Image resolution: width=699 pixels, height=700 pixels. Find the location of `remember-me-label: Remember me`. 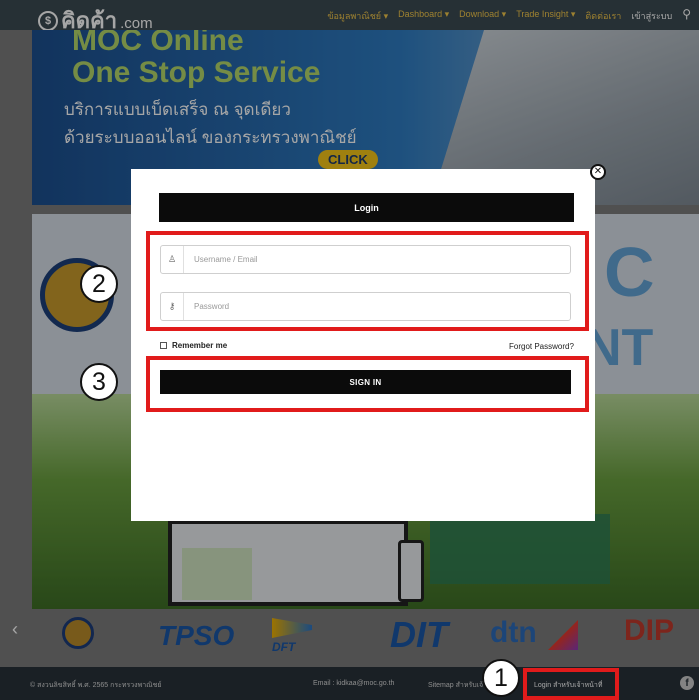

remember-me-label: Remember me is located at coordinates (200, 345).